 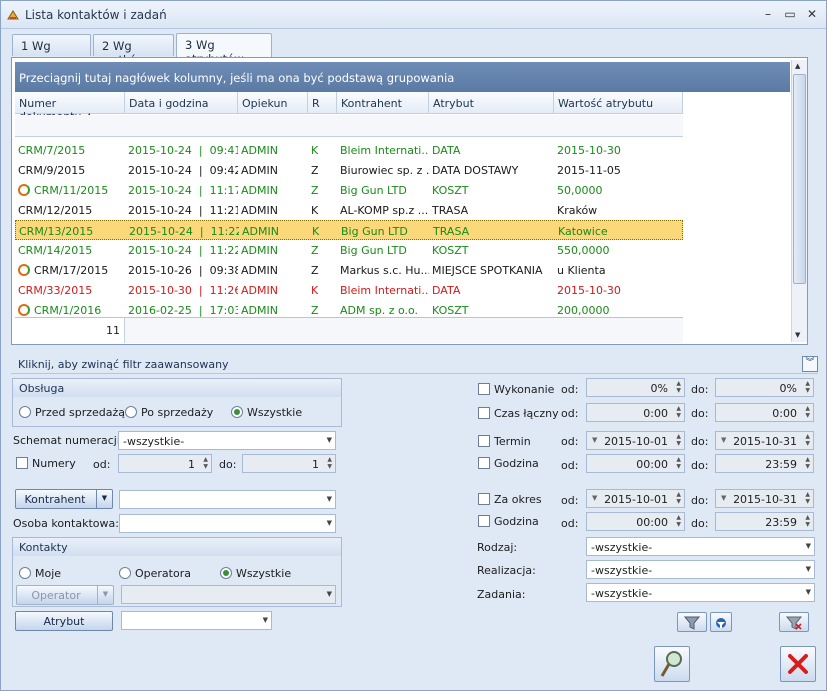 I want to click on numery-do-spin: 1 ▲ ▼, so click(x=289, y=463).